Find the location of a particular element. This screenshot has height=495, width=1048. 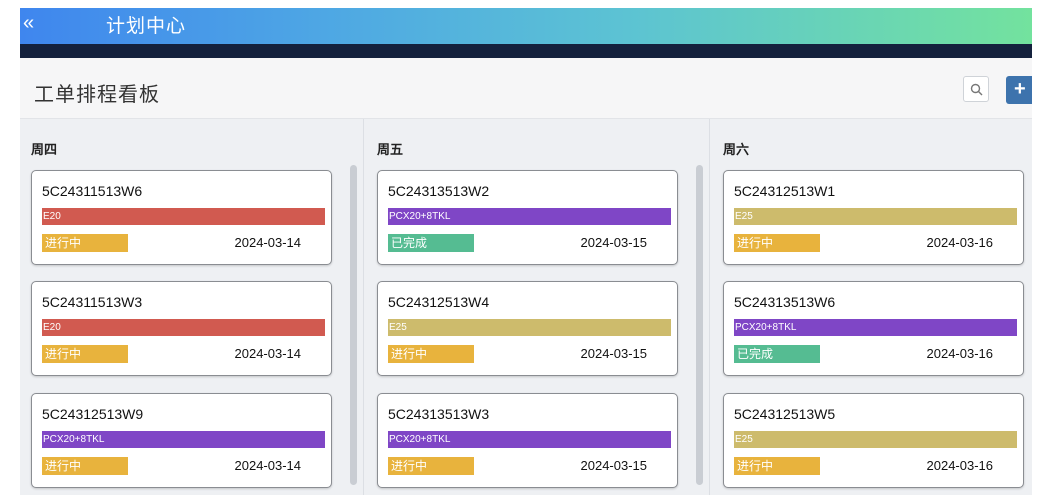

work-order-card: 5C24312513W1 E25 进行中 2024-03-16 is located at coordinates (873, 217).